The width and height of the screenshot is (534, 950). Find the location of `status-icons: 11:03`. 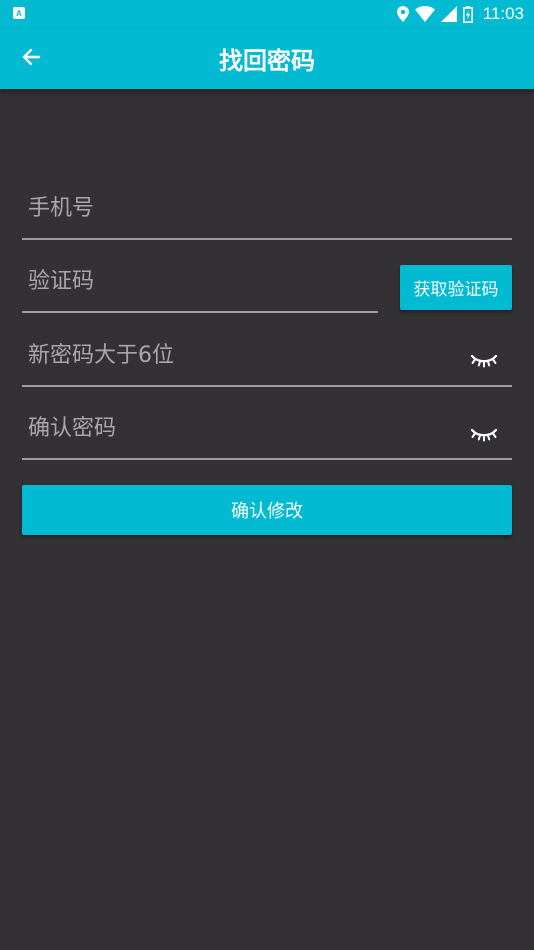

status-icons: 11:03 is located at coordinates (460, 14).